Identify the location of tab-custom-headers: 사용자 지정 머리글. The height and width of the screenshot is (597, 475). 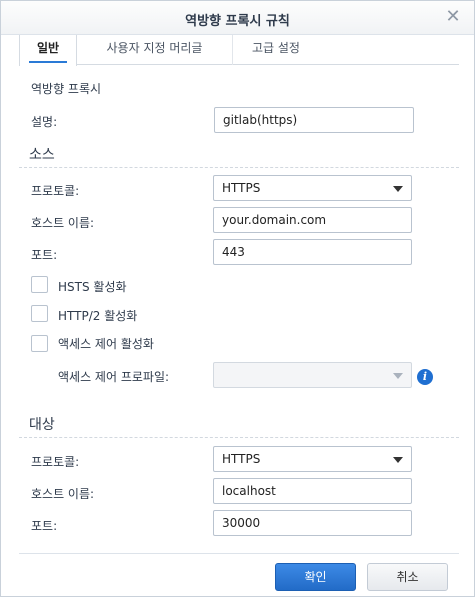
(154, 50).